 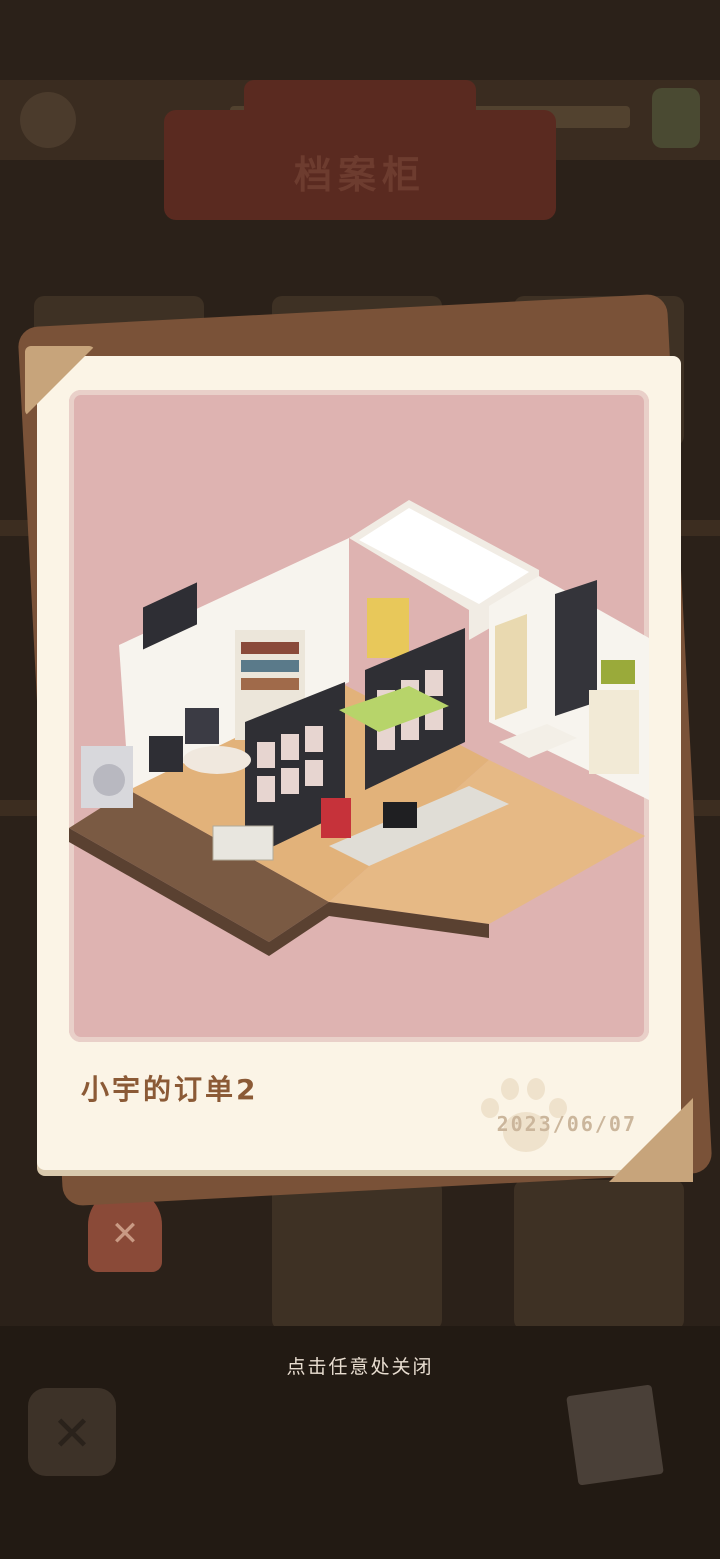 I want to click on photo-corner-bottom-right, so click(x=651, y=1140).